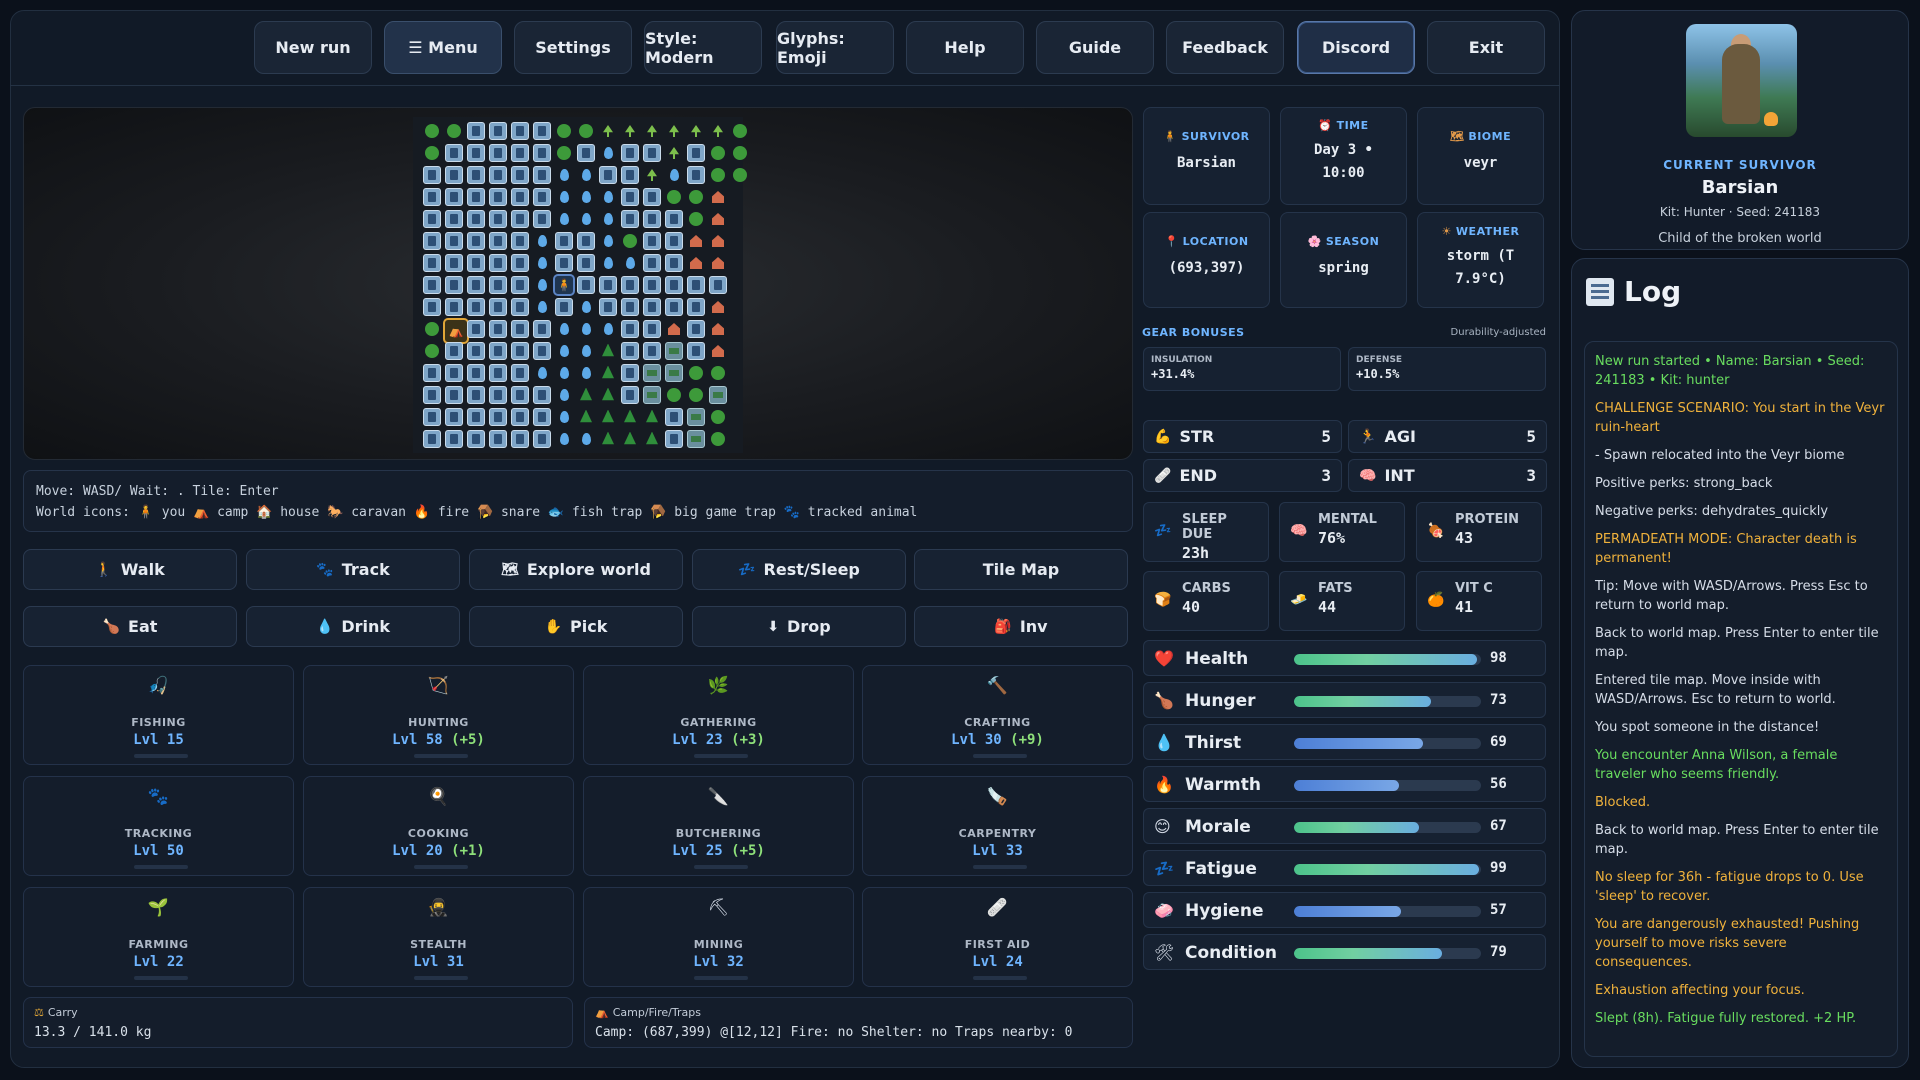 This screenshot has height=1080, width=1920. What do you see at coordinates (456, 331) in the screenshot?
I see `camp-tile: ⛺` at bounding box center [456, 331].